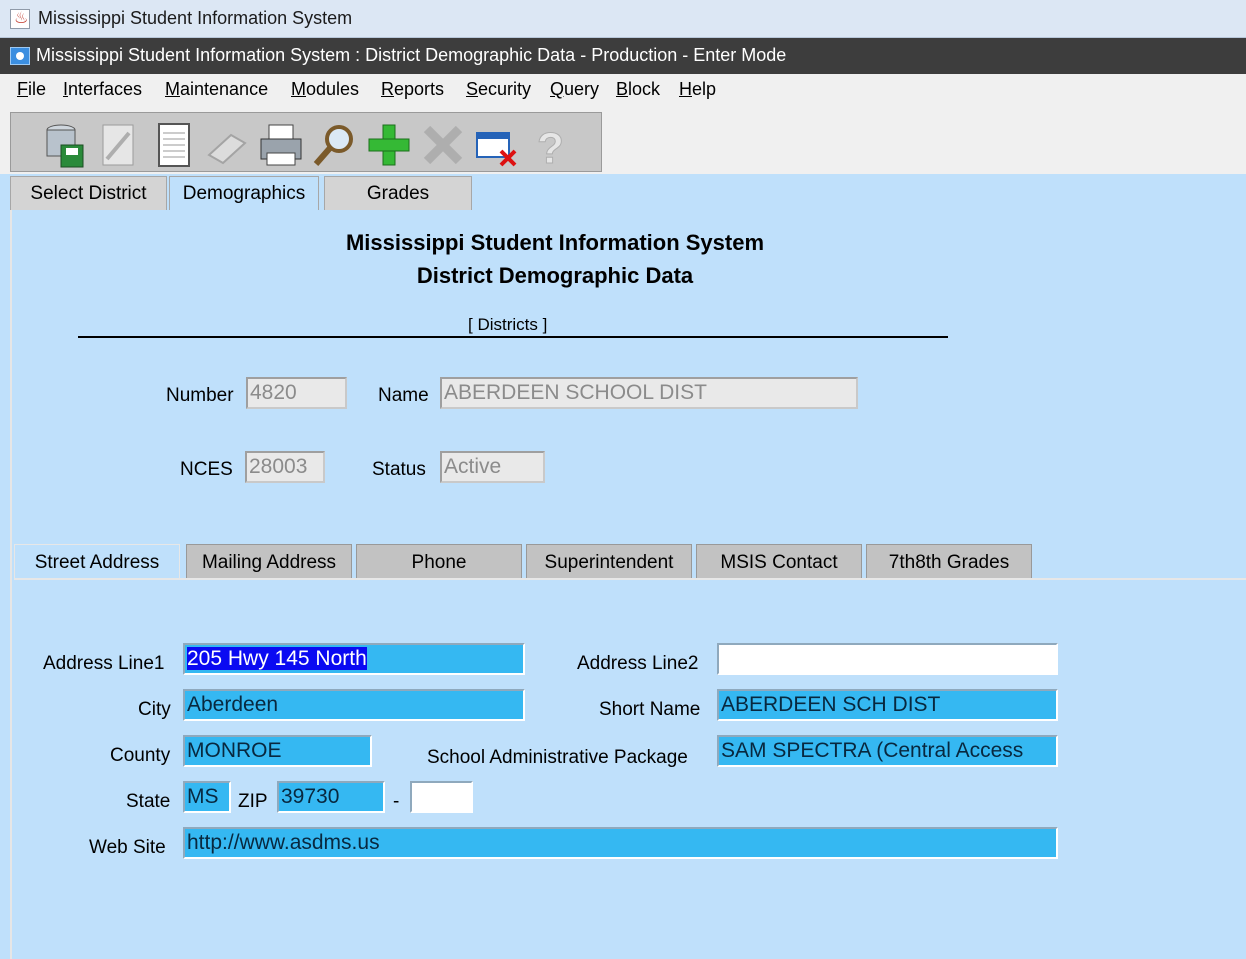 Image resolution: width=1246 pixels, height=959 pixels. Describe the element at coordinates (296, 393) in the screenshot. I see `number-field: 4820` at that location.